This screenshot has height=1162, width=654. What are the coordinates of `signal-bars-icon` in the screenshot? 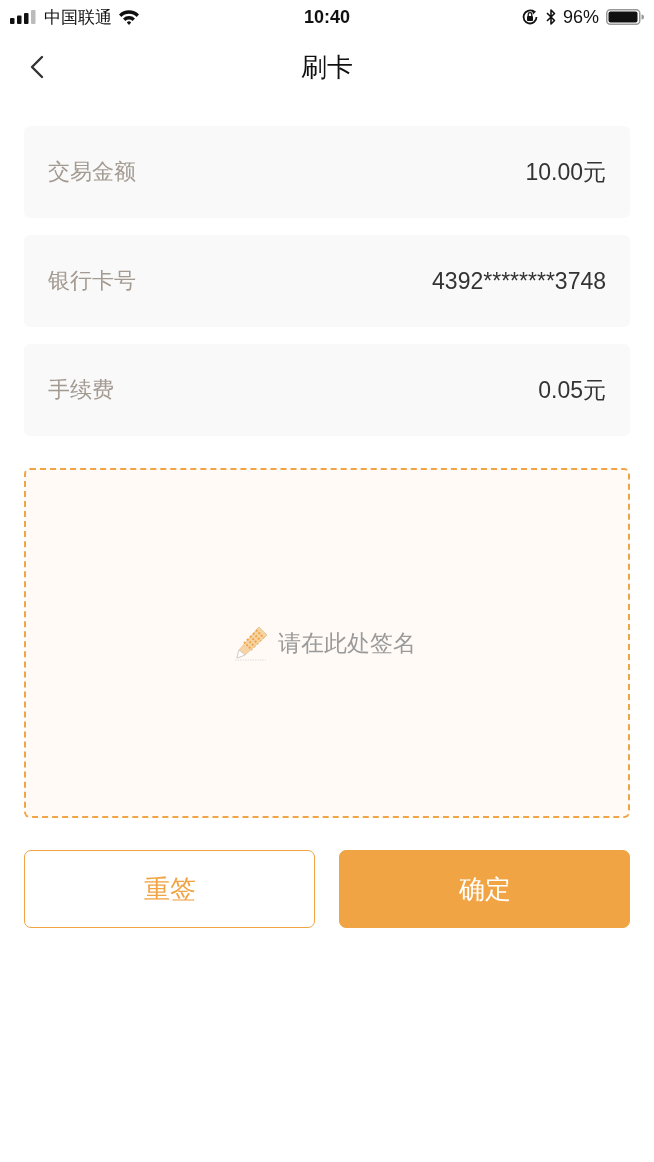 It's located at (24, 17).